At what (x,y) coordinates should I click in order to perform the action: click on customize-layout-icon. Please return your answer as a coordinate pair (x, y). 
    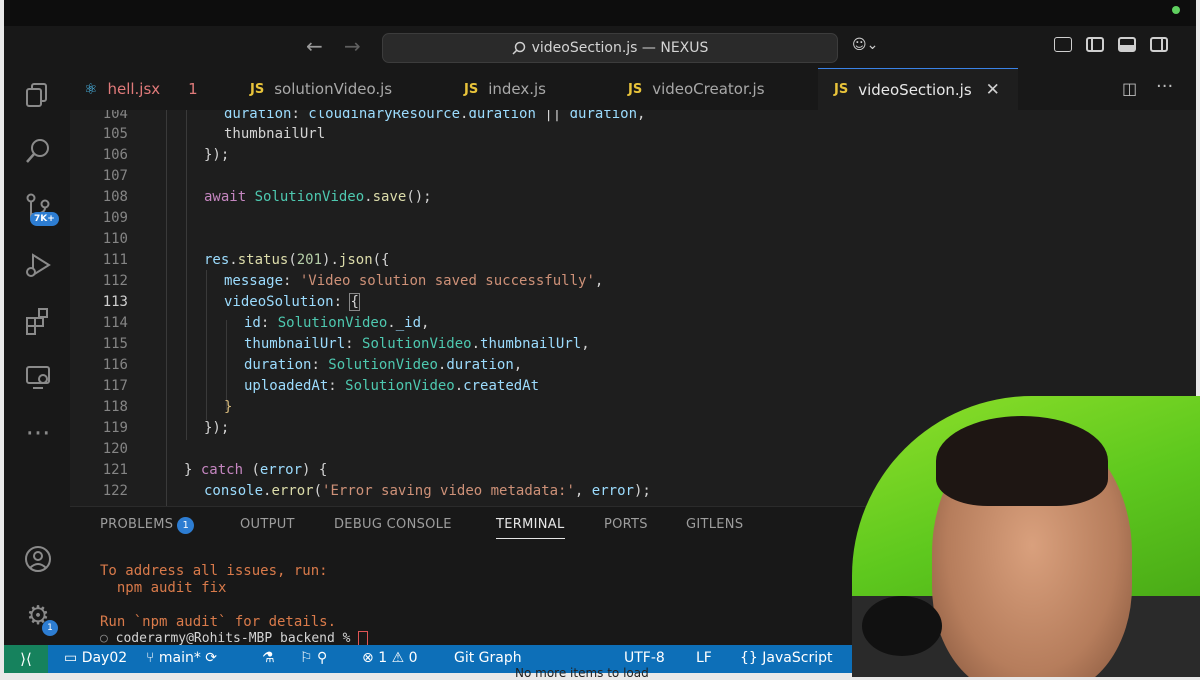
    Looking at the image, I should click on (1063, 44).